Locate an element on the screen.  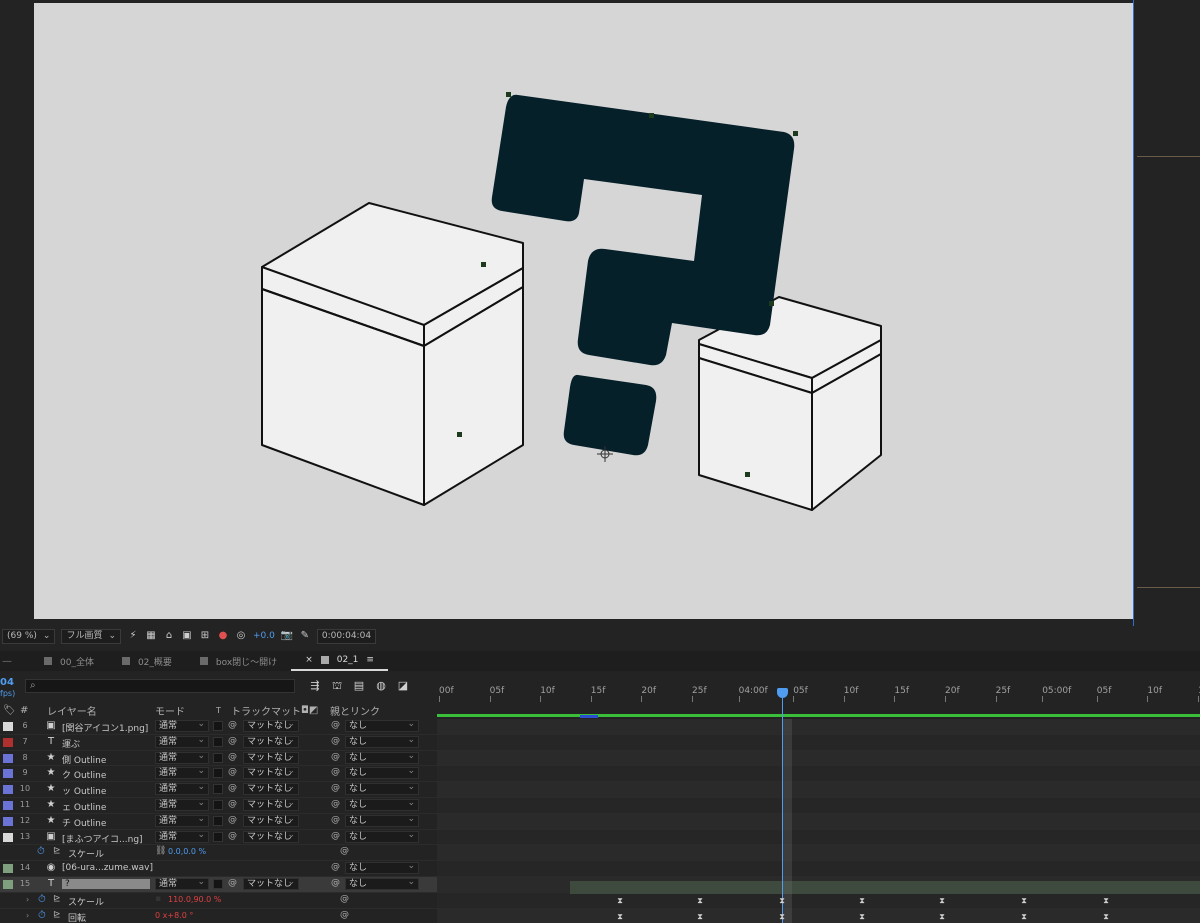
exposure-value: +0.0 is located at coordinates (264, 636).